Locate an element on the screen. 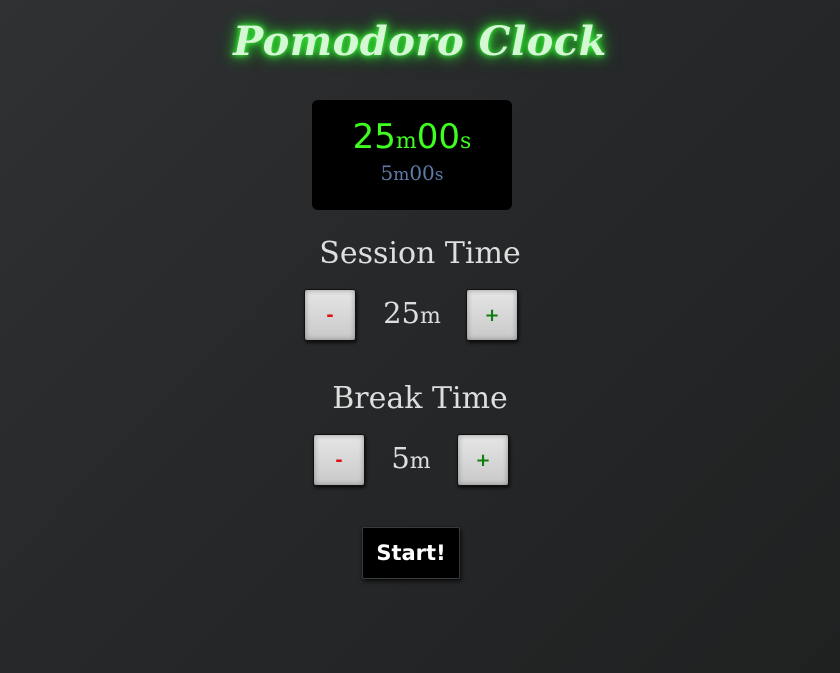 This screenshot has height=673, width=840. break-countdown-seconds: 00 is located at coordinates (422, 173).